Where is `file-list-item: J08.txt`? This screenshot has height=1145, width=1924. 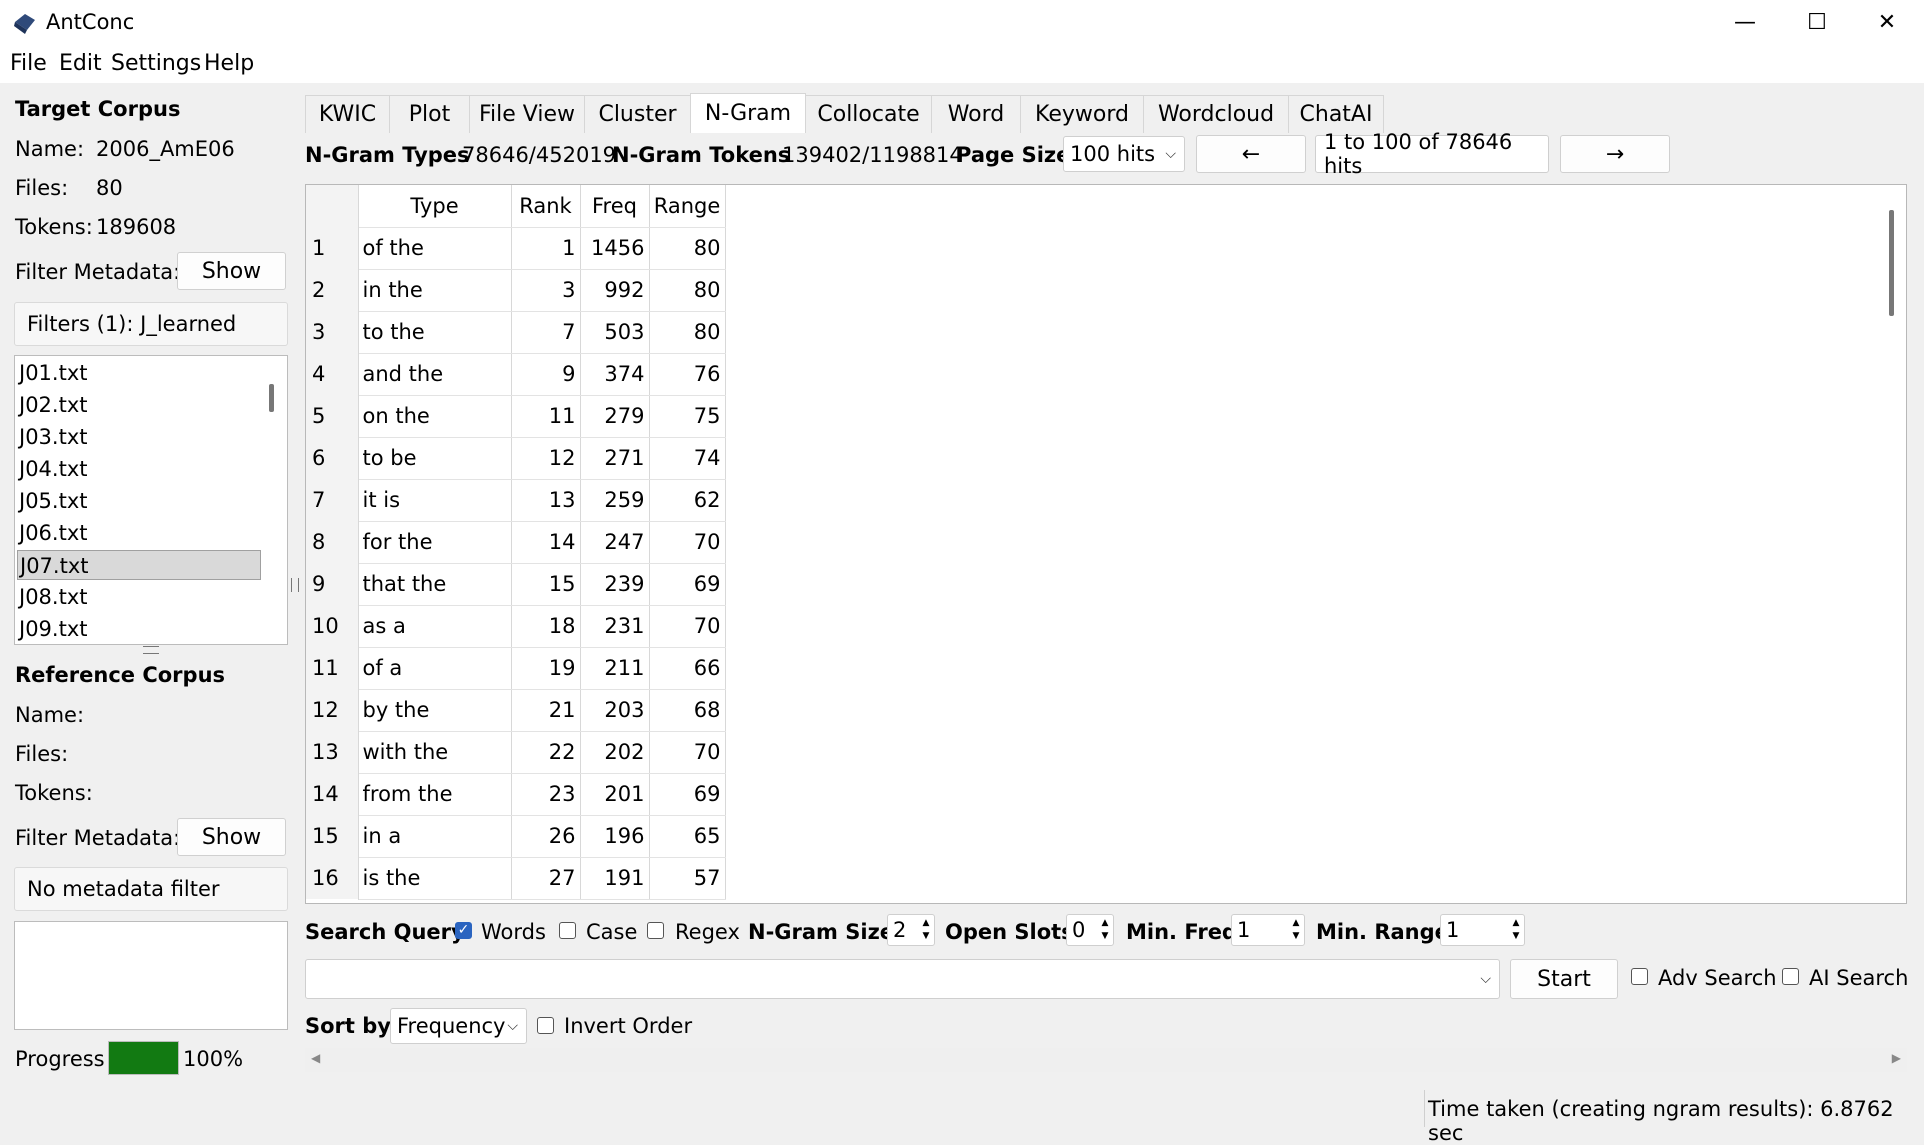 file-list-item: J08.txt is located at coordinates (139, 597).